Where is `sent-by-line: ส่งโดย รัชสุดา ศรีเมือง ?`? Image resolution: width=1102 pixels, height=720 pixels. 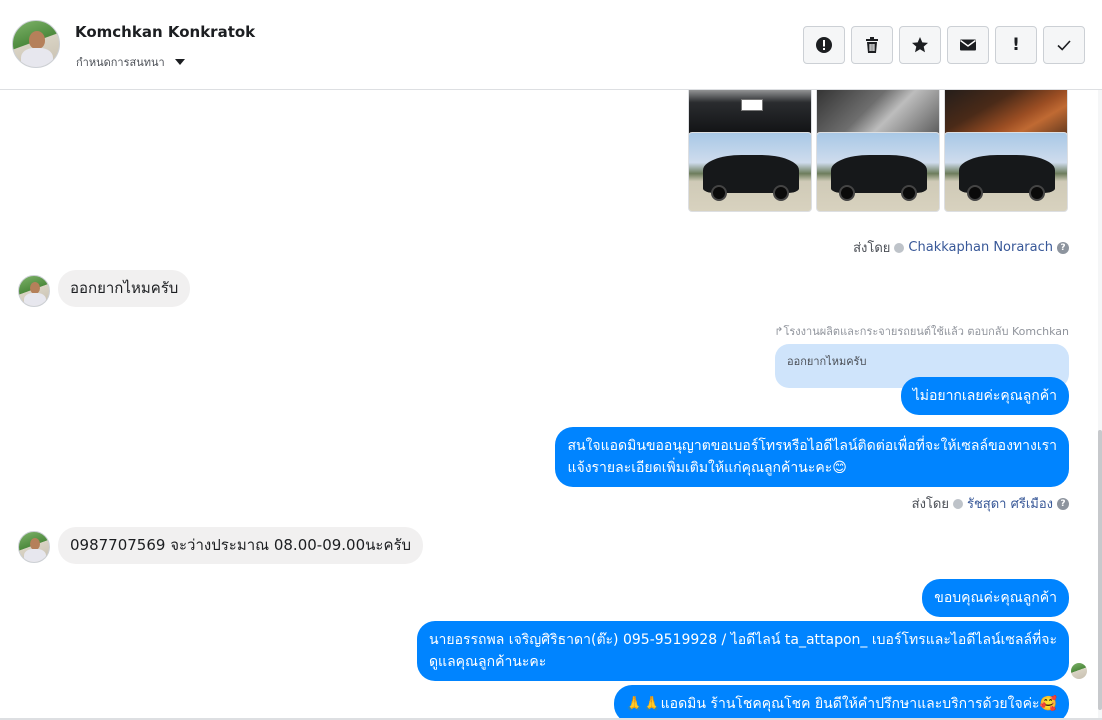
sent-by-line: ส่งโดย รัชสุดา ศรีเมือง ? is located at coordinates (990, 503).